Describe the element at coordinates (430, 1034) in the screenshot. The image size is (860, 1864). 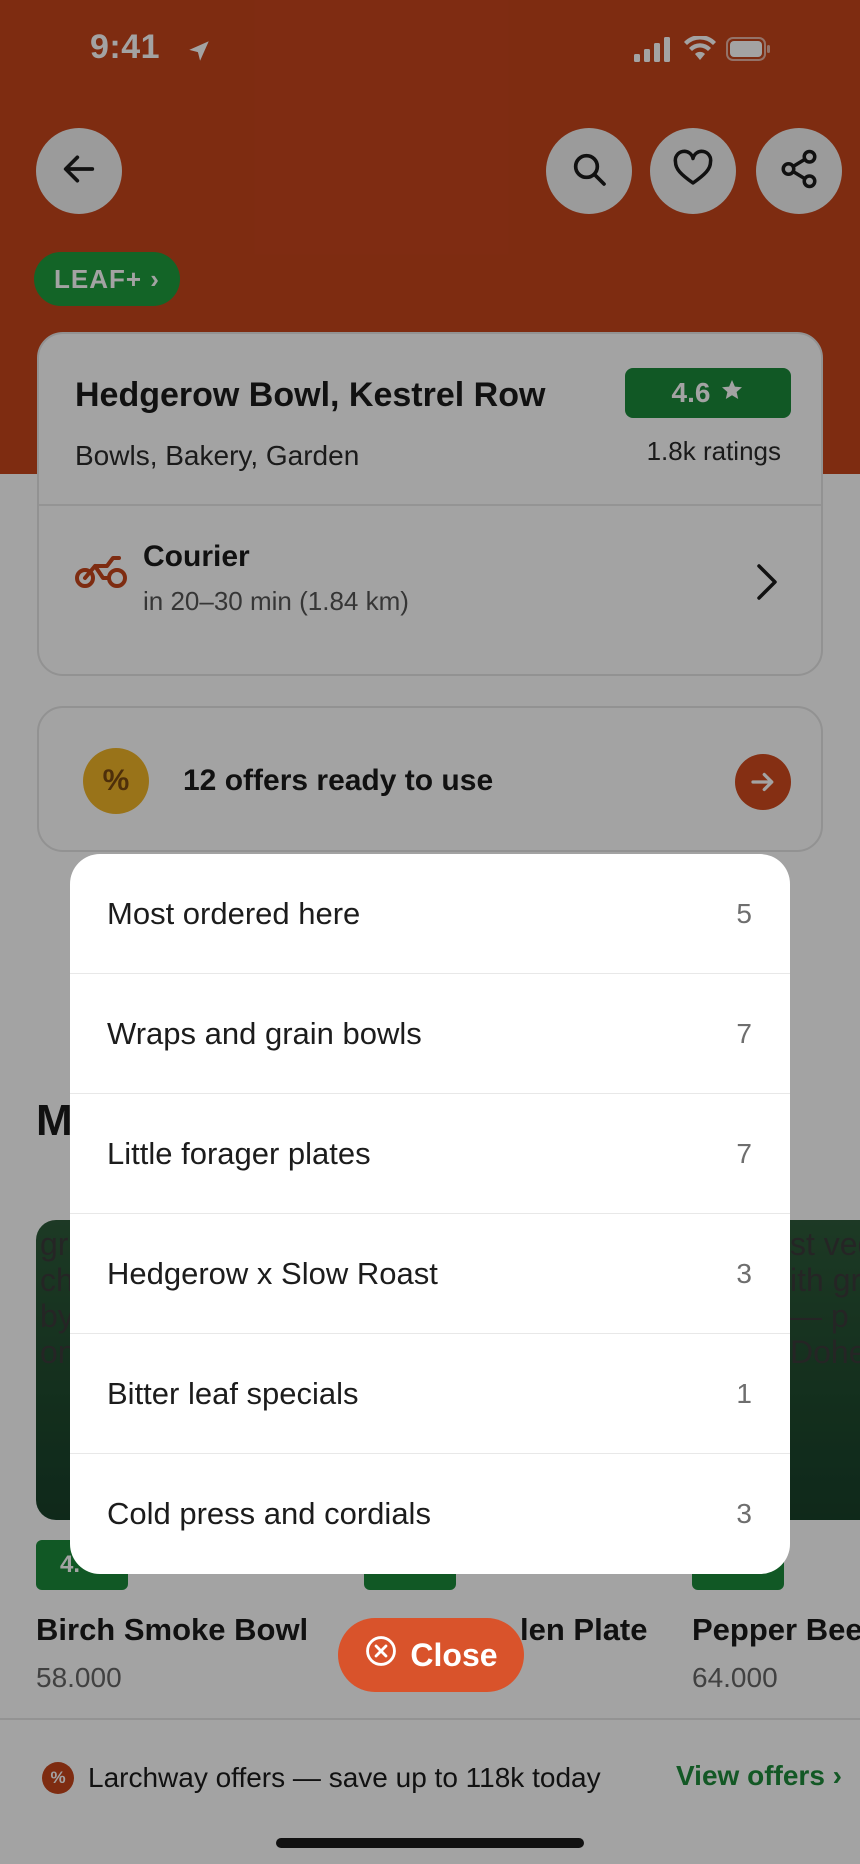
I see `menu-category-item: Wraps and grain bowls 7` at that location.